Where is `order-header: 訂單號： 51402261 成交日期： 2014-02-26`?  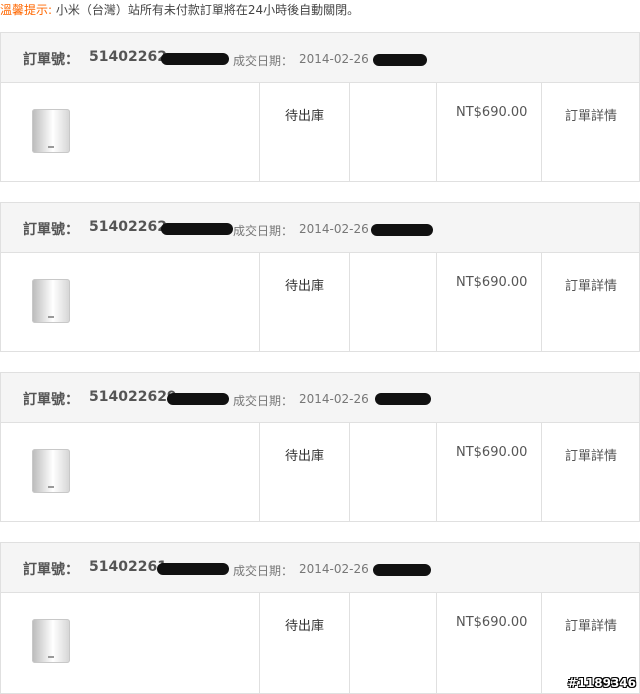
order-header: 訂單號： 51402261 成交日期： 2014-02-26 is located at coordinates (320, 568).